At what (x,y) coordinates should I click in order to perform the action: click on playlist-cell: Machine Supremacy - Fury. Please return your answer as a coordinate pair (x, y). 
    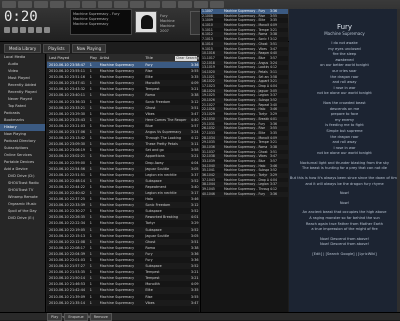
    Looking at the image, I should click on (245, 193).